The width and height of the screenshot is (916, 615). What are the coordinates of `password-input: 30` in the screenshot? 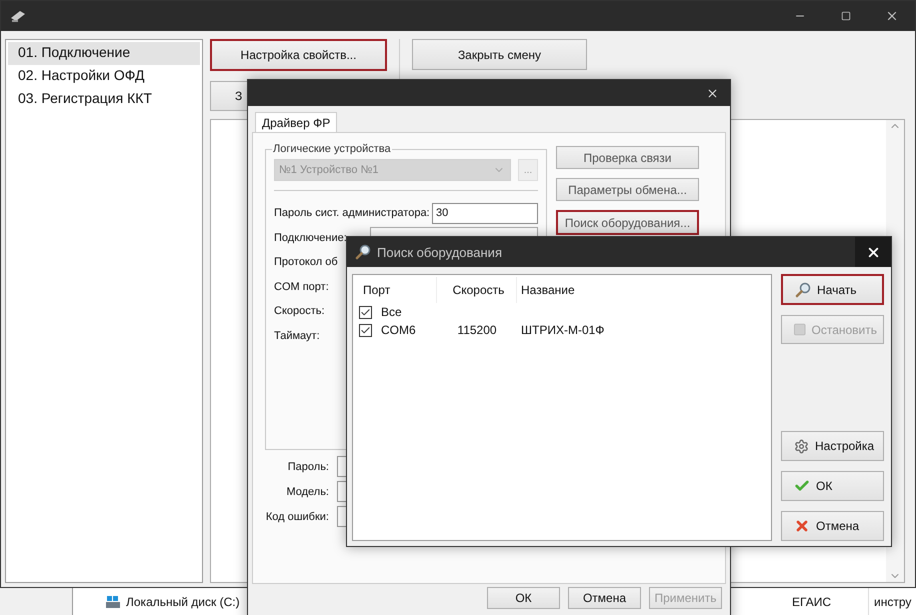 It's located at (485, 213).